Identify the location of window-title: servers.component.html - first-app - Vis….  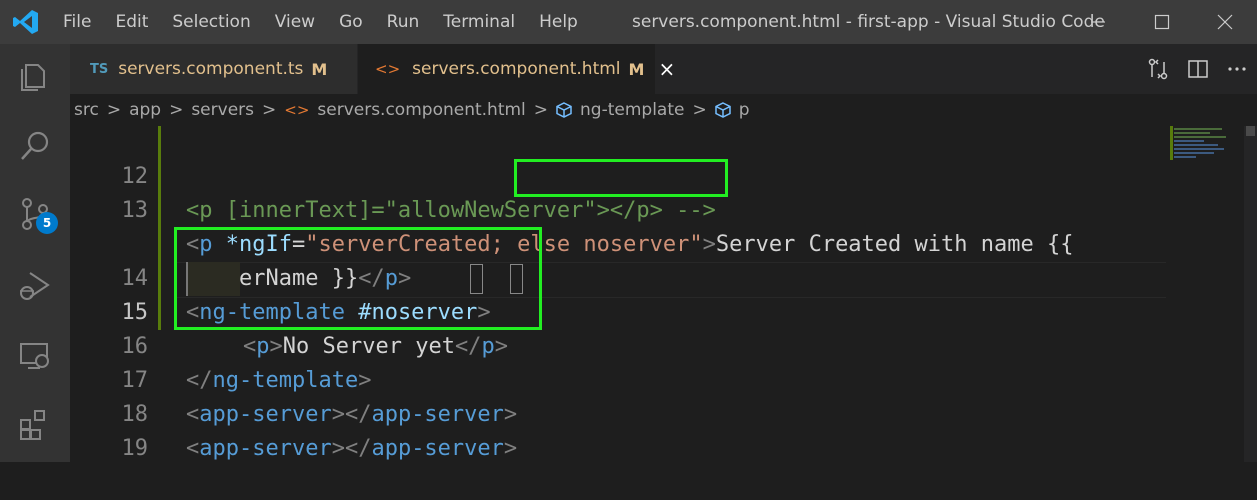
(868, 22).